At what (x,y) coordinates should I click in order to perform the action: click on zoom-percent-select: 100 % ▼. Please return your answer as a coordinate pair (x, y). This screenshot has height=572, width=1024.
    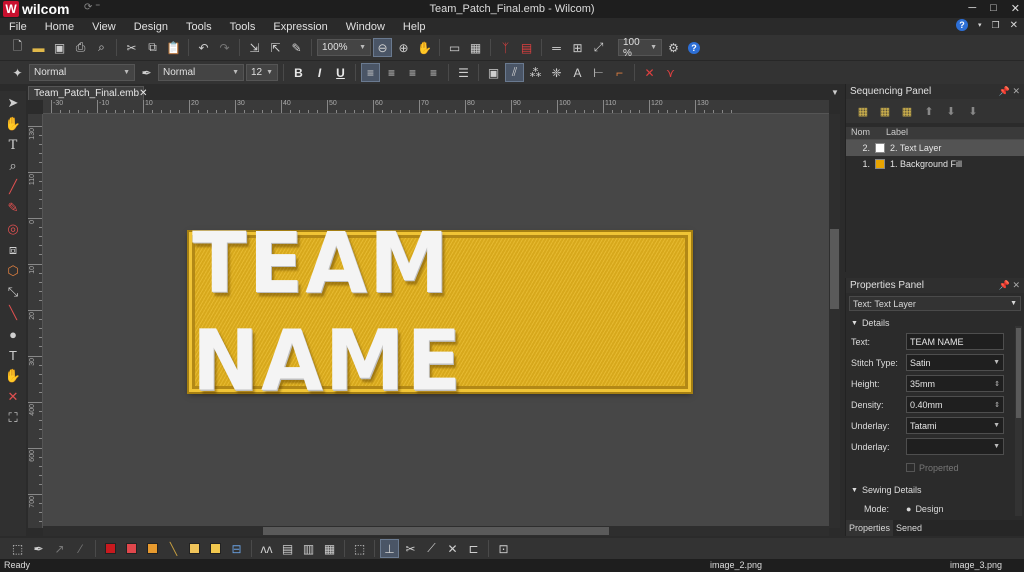
    Looking at the image, I should click on (640, 48).